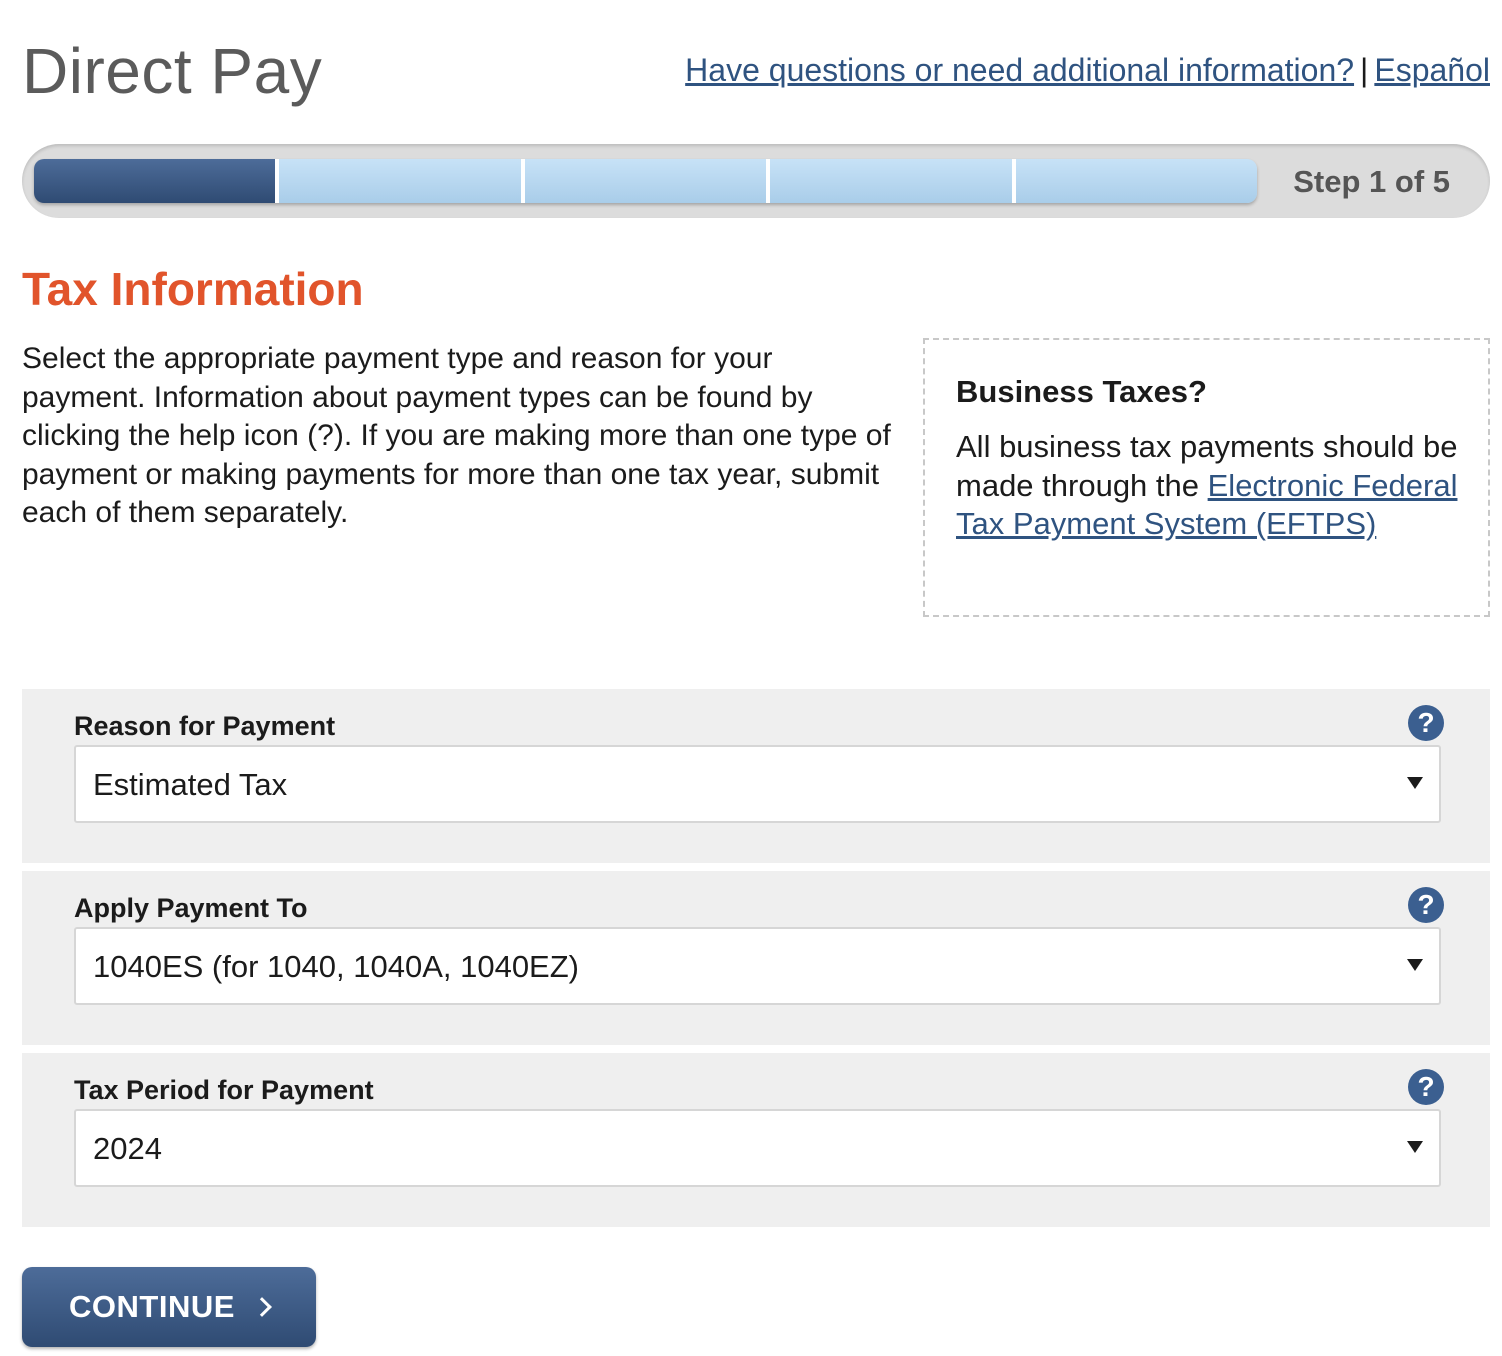  Describe the element at coordinates (190, 784) in the screenshot. I see `reason-for-payment-value: Estimated Tax` at that location.